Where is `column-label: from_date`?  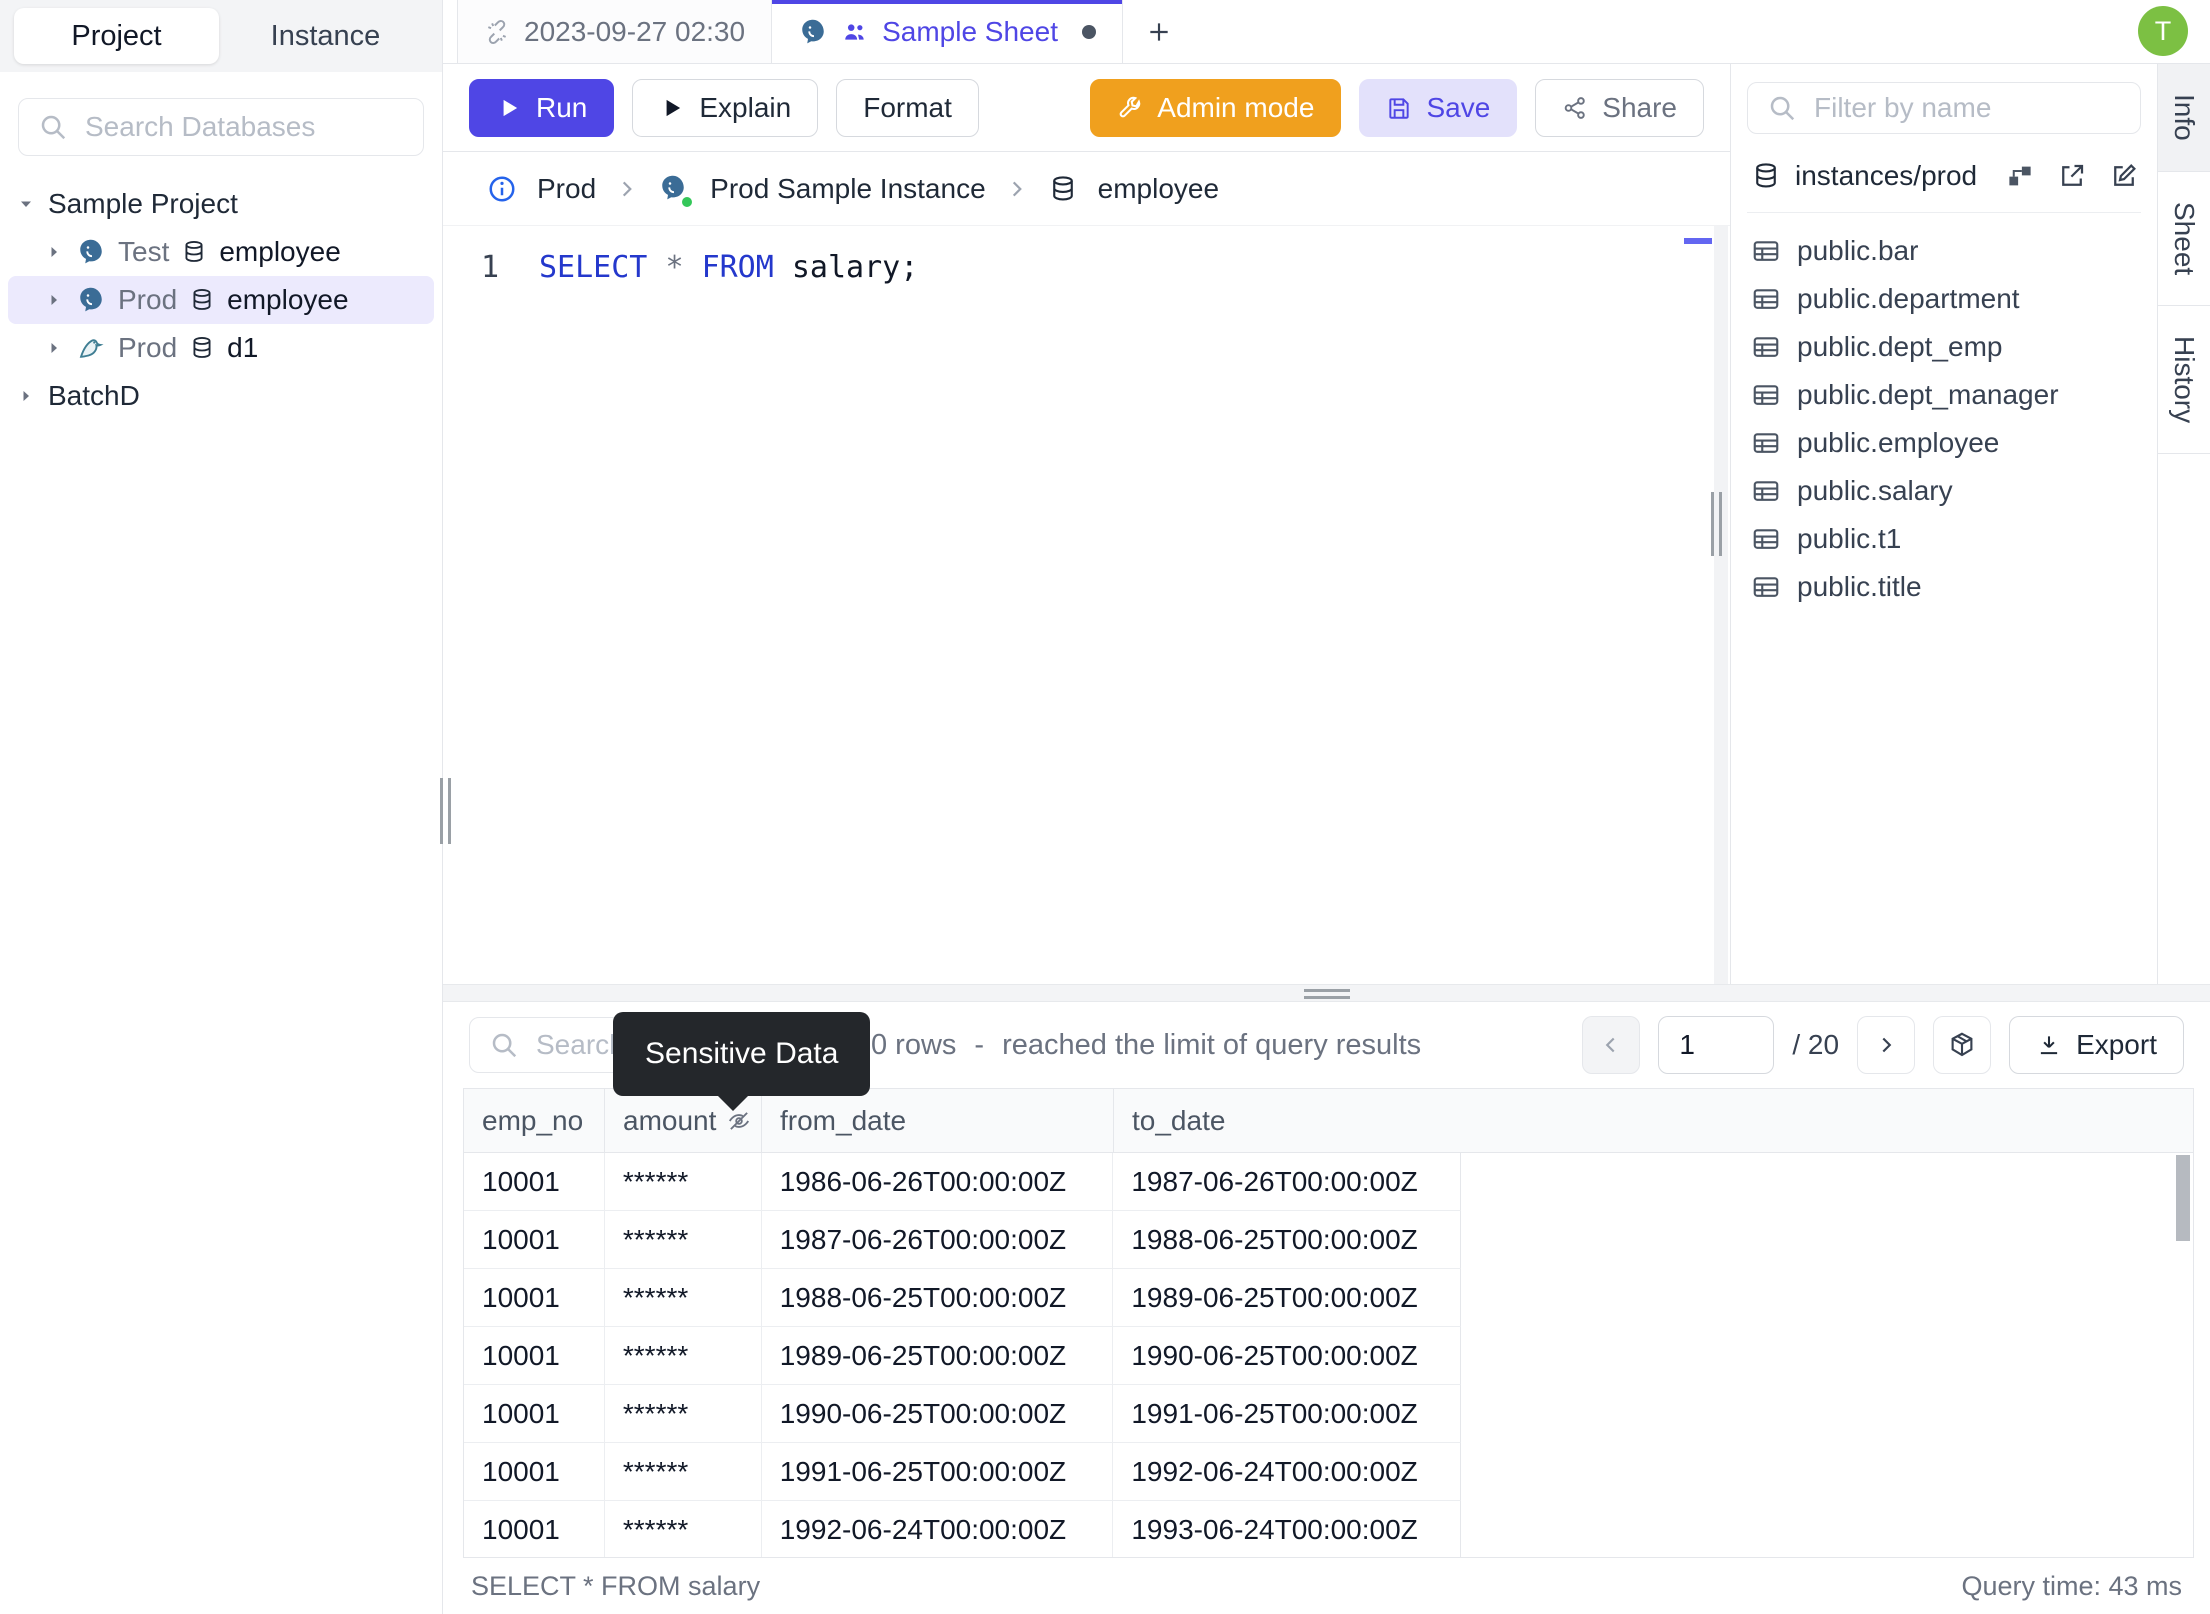 column-label: from_date is located at coordinates (843, 1120).